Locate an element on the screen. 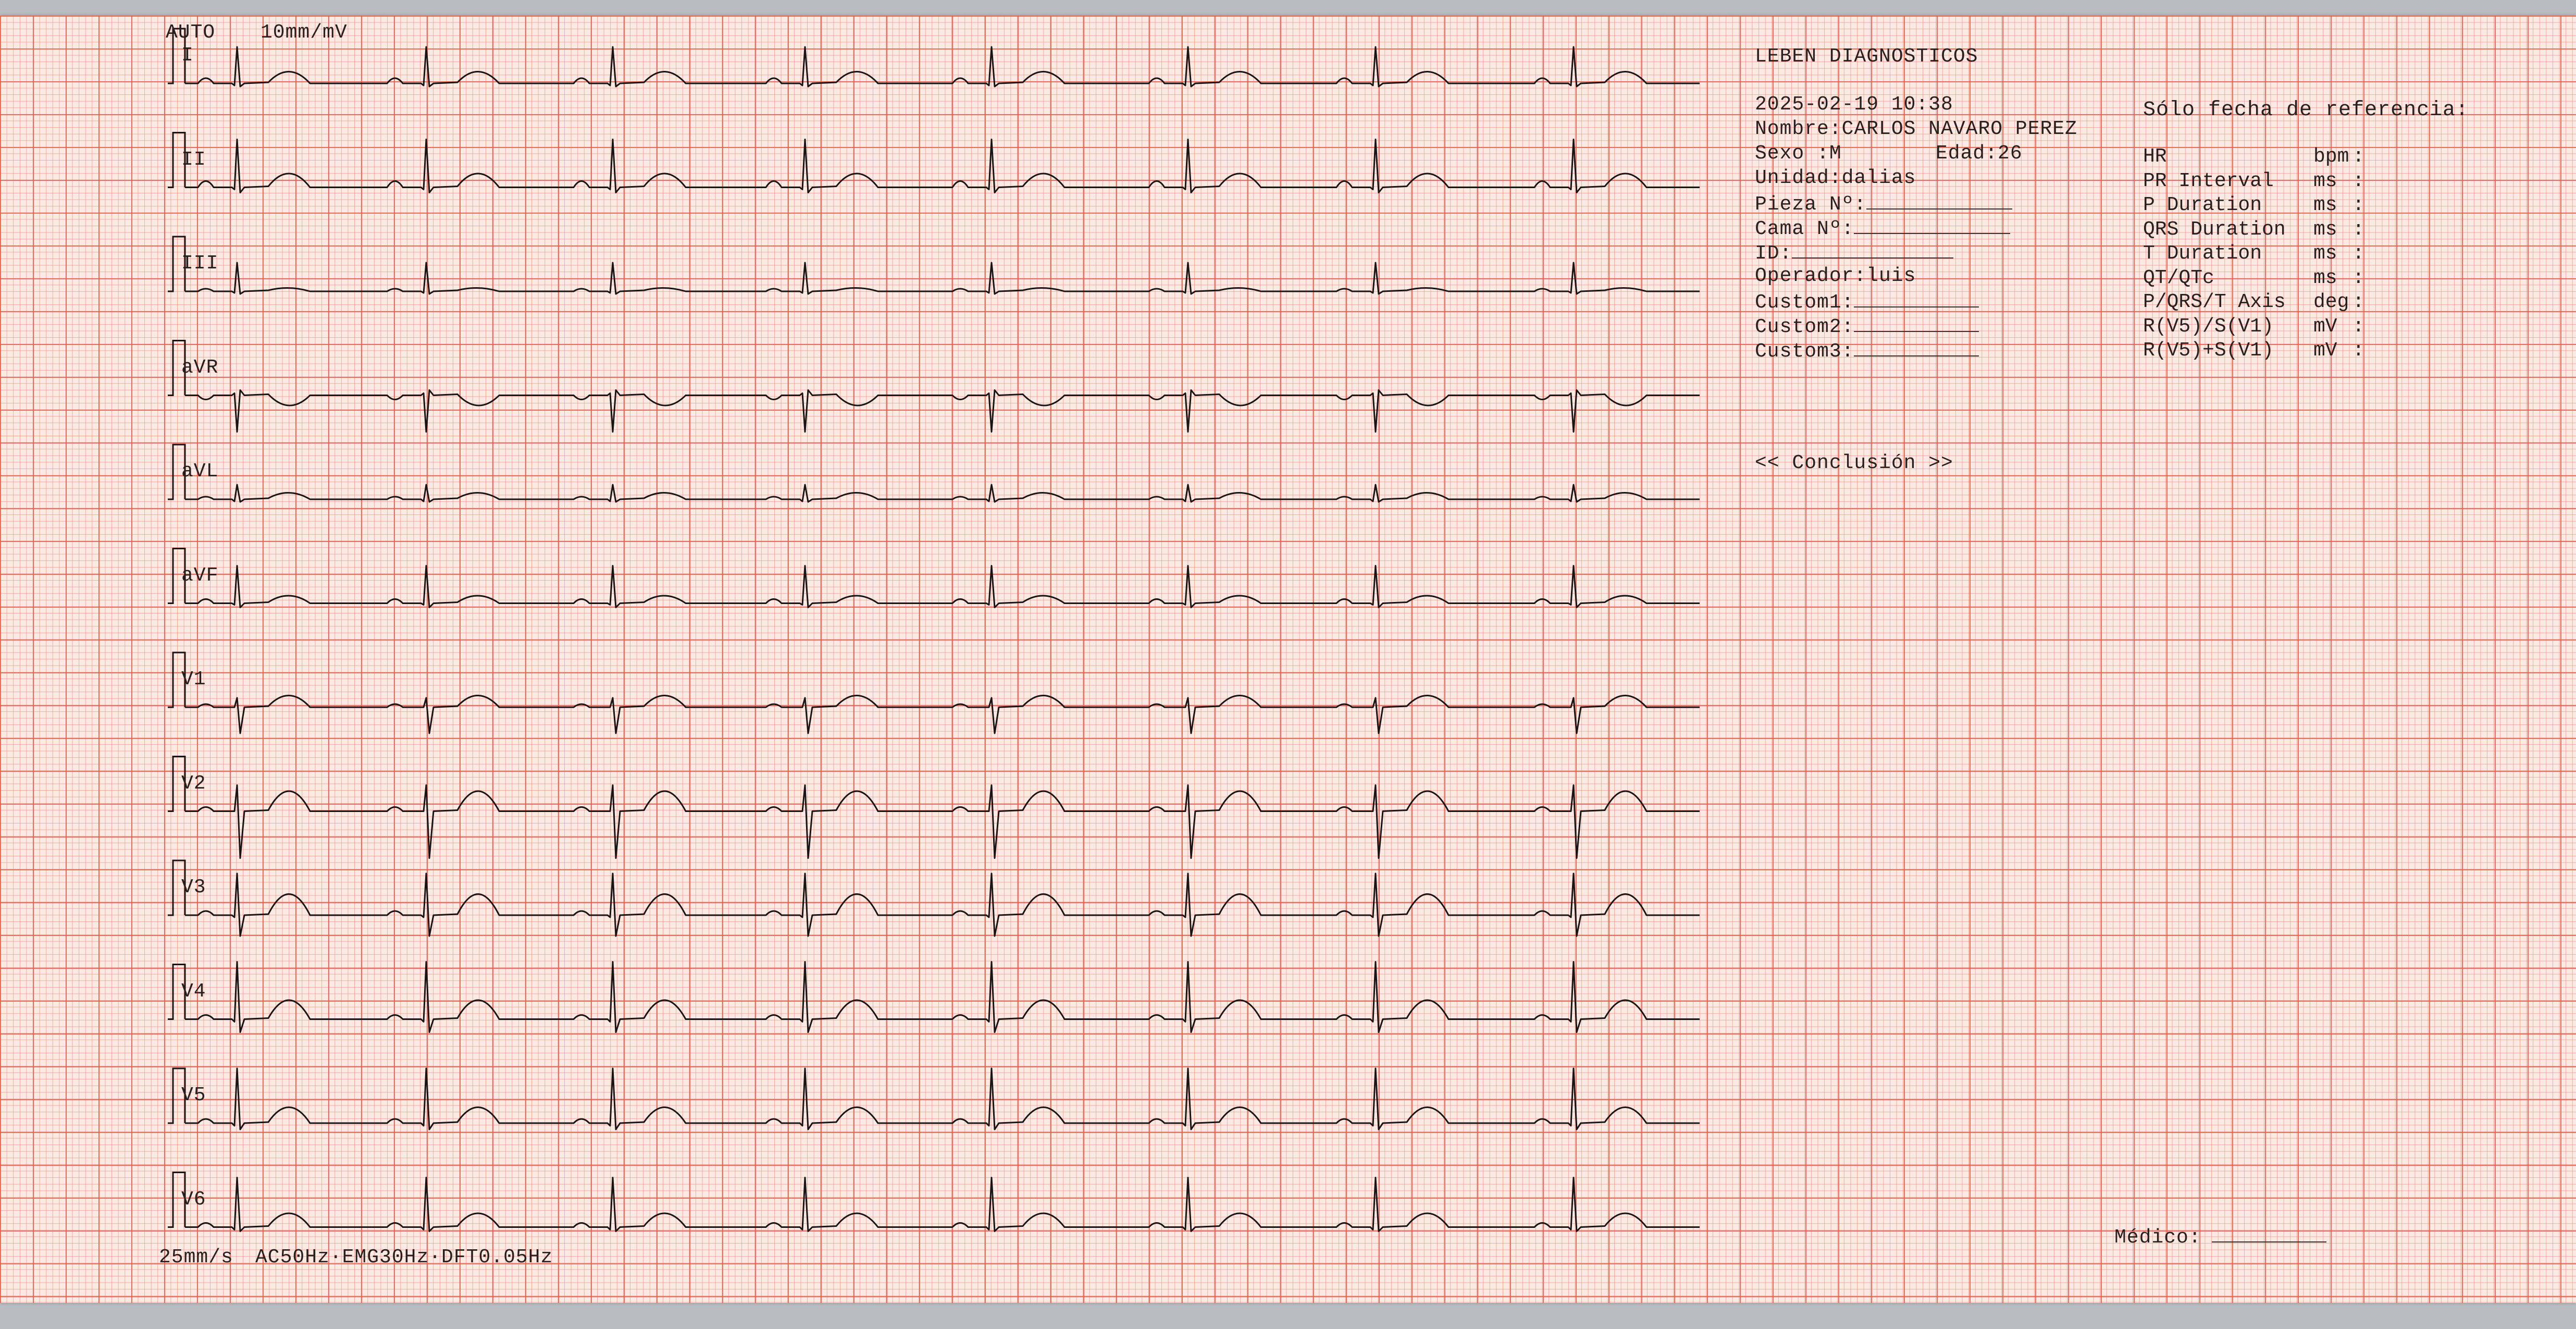 The width and height of the screenshot is (2576, 1329). conclusion-title: << Conclusión >> is located at coordinates (1854, 463).